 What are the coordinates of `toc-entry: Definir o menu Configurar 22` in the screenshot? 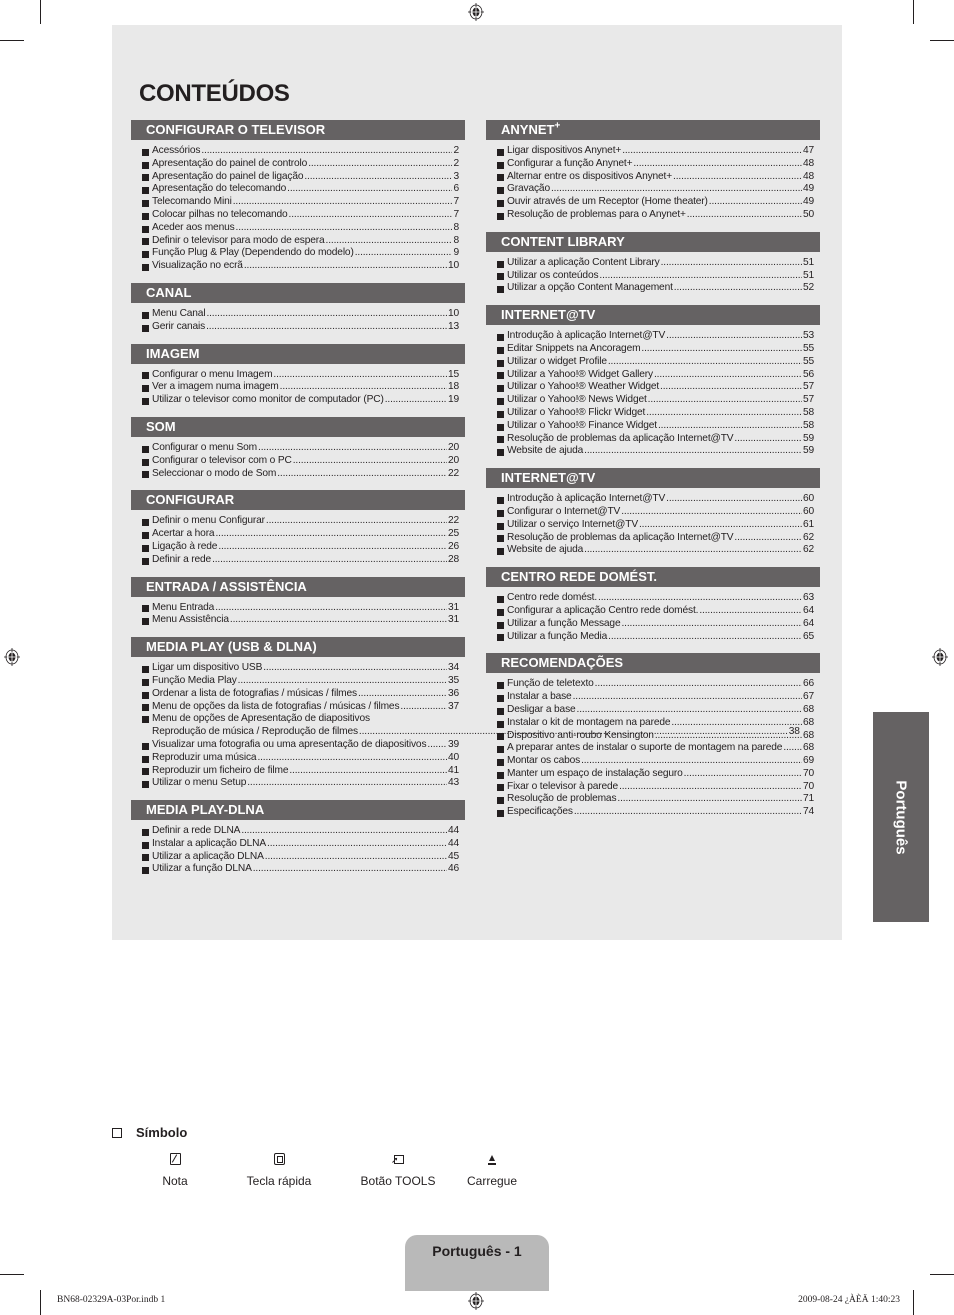 It's located at (300, 521).